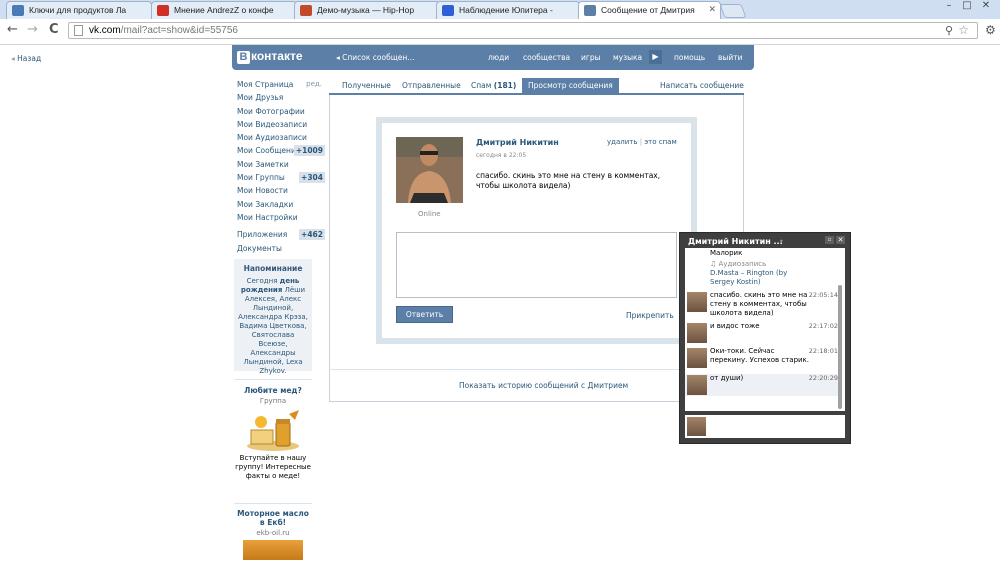 This screenshot has width=1000, height=565. Describe the element at coordinates (702, 85) in the screenshot. I see `write-message-link: Написать сообщение` at that location.